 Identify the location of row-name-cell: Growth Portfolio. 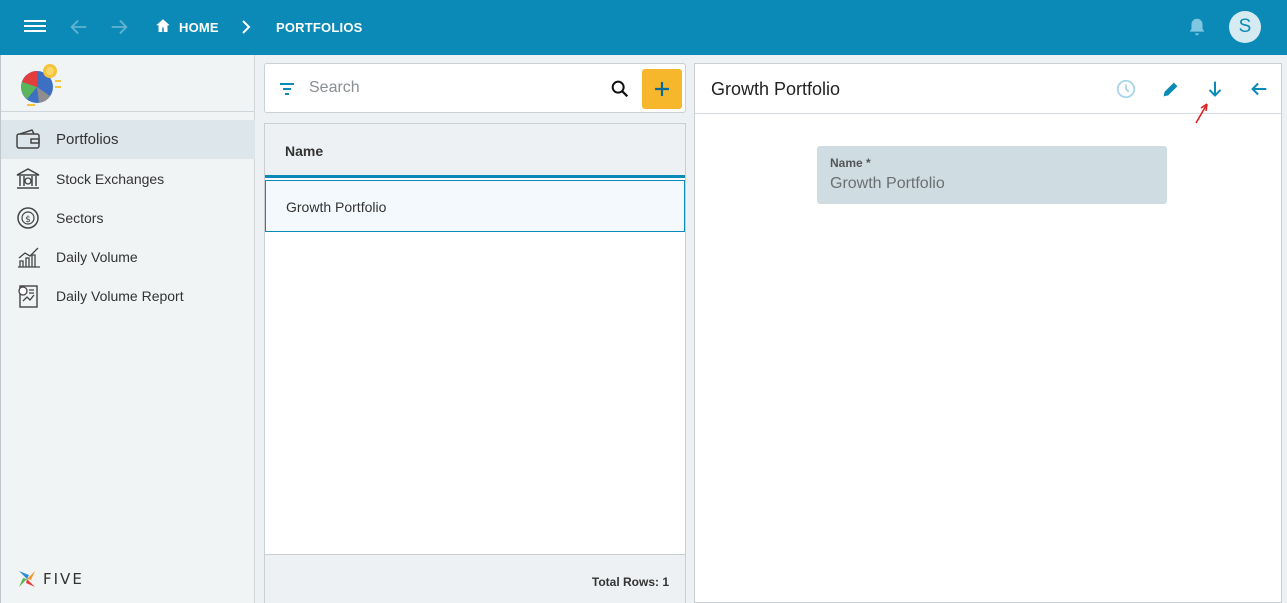
(336, 207).